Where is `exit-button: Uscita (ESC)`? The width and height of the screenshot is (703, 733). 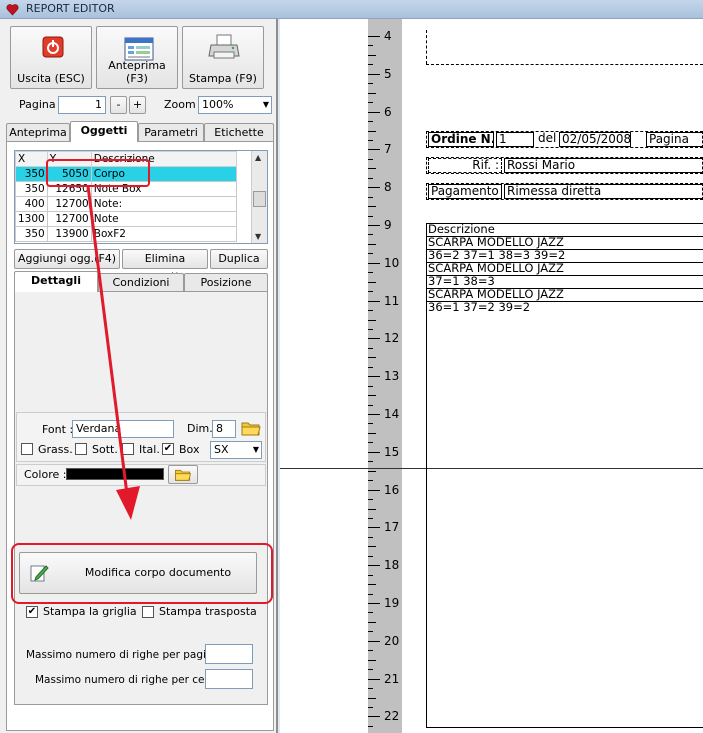 exit-button: Uscita (ESC) is located at coordinates (51, 57).